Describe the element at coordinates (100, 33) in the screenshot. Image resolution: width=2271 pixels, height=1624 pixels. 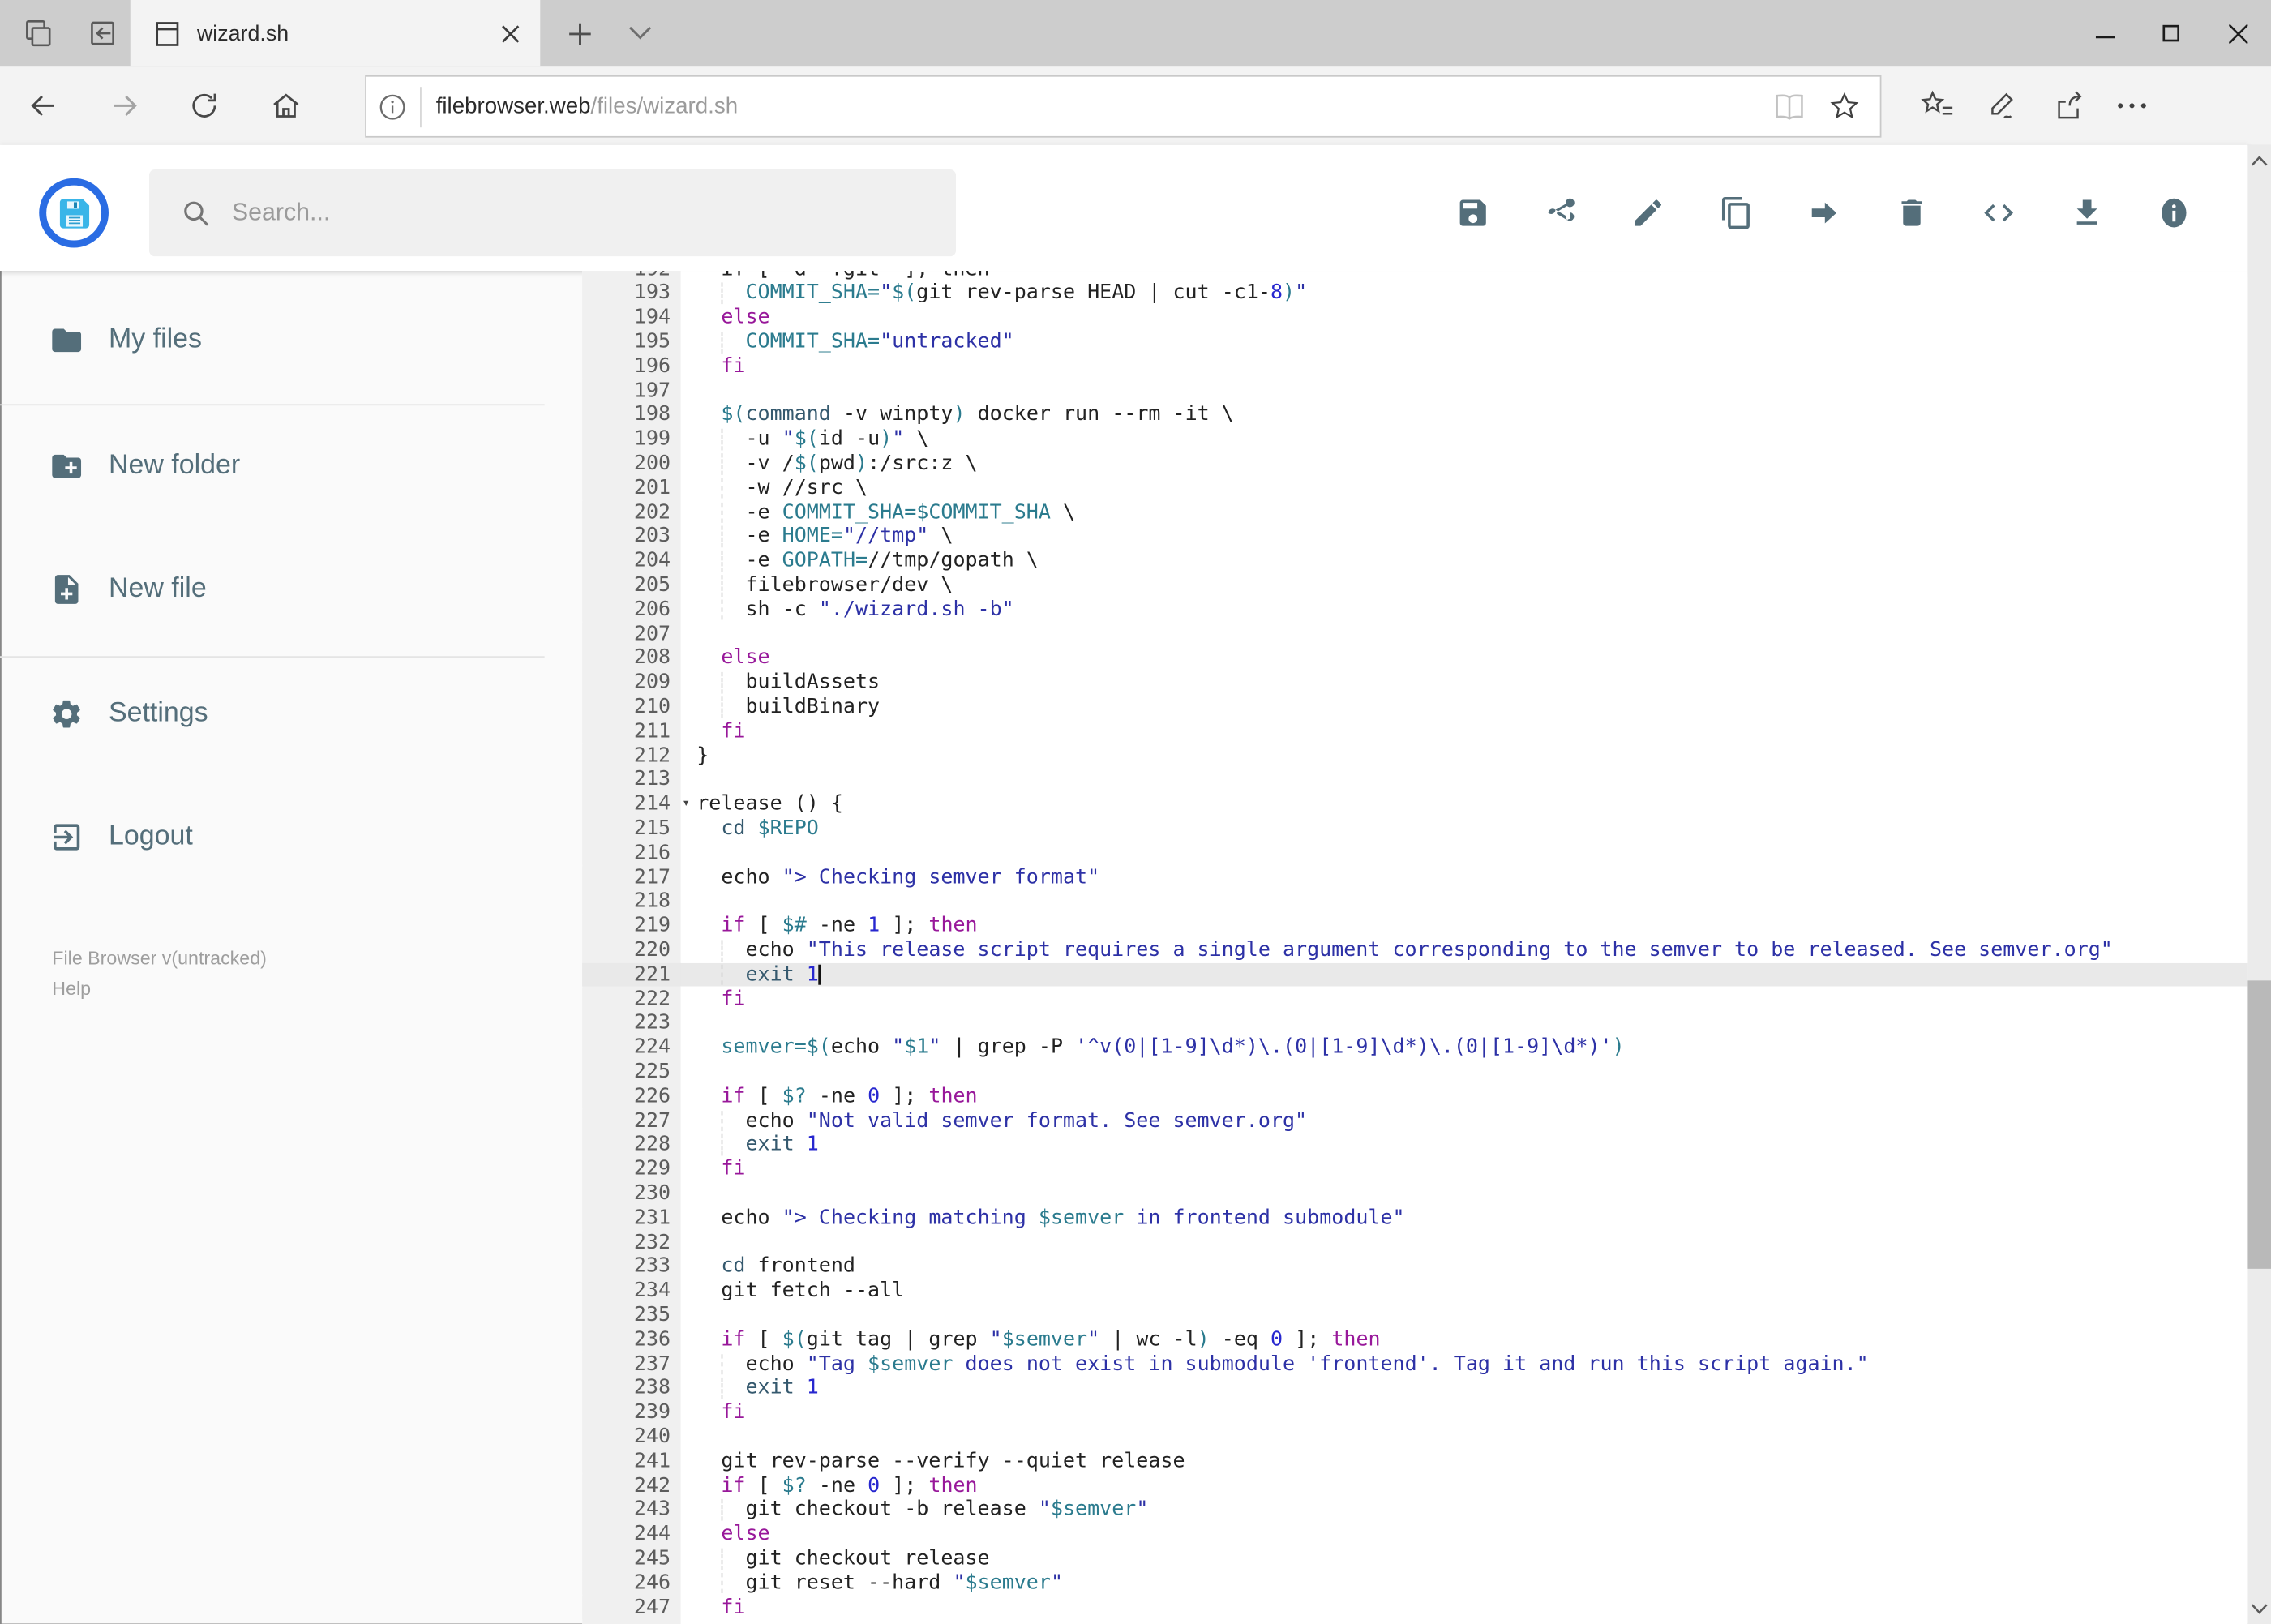
I see `set-tabs-aside-icon` at that location.